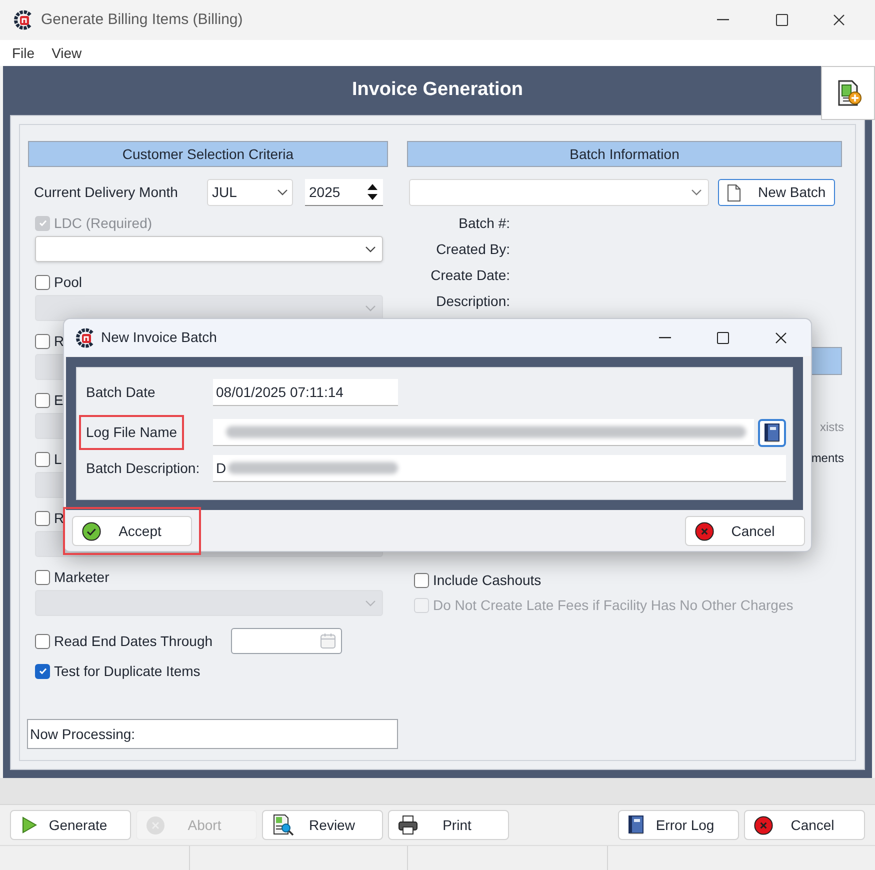 Image resolution: width=875 pixels, height=870 pixels. Describe the element at coordinates (678, 825) in the screenshot. I see `error-log-button: Error Log` at that location.